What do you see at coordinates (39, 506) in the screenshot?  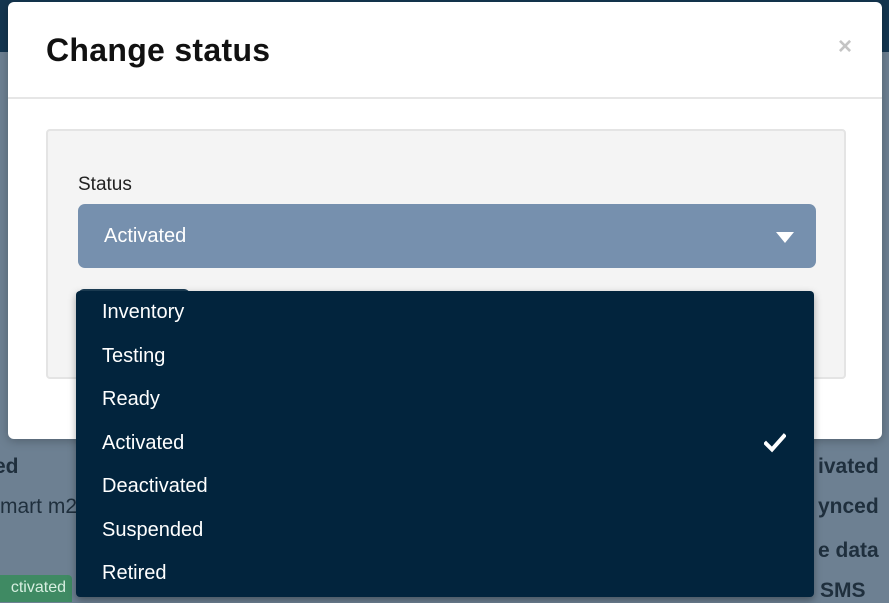 I see `background-fragment: mart m2` at bounding box center [39, 506].